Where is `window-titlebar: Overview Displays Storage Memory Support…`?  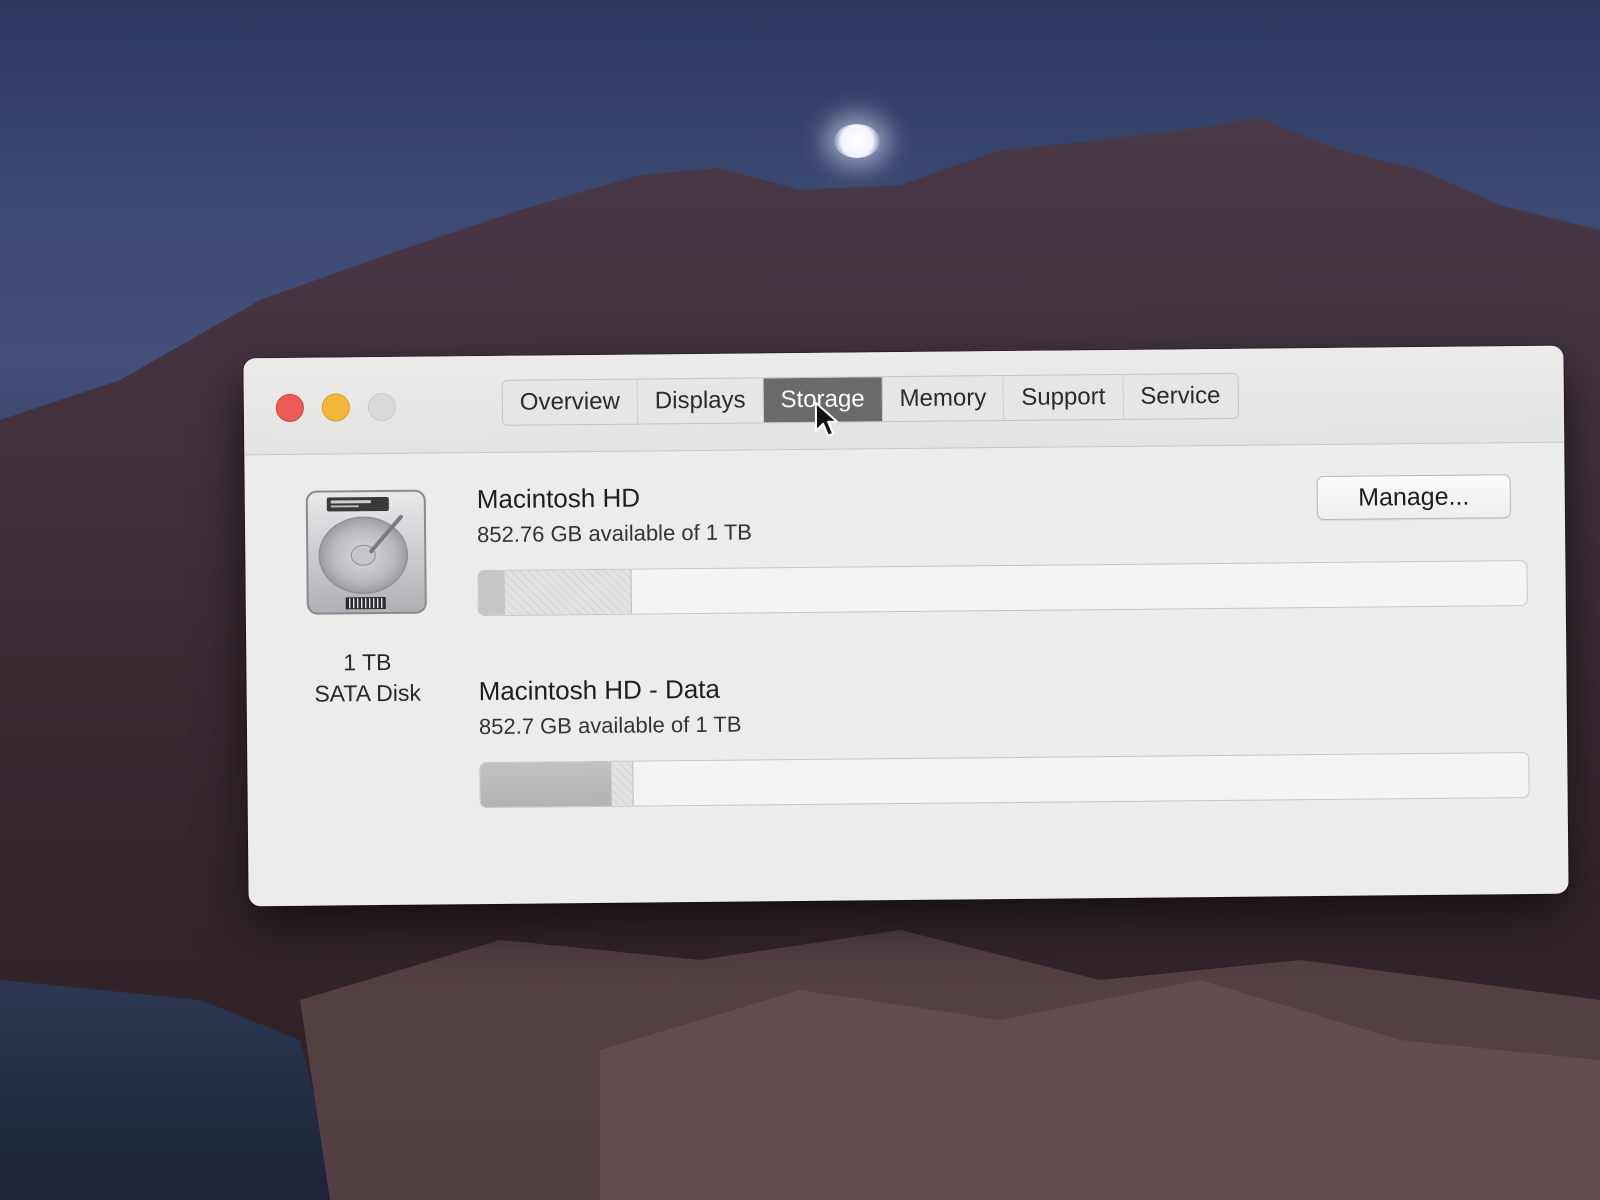
window-titlebar: Overview Displays Storage Memory Support… is located at coordinates (904, 400).